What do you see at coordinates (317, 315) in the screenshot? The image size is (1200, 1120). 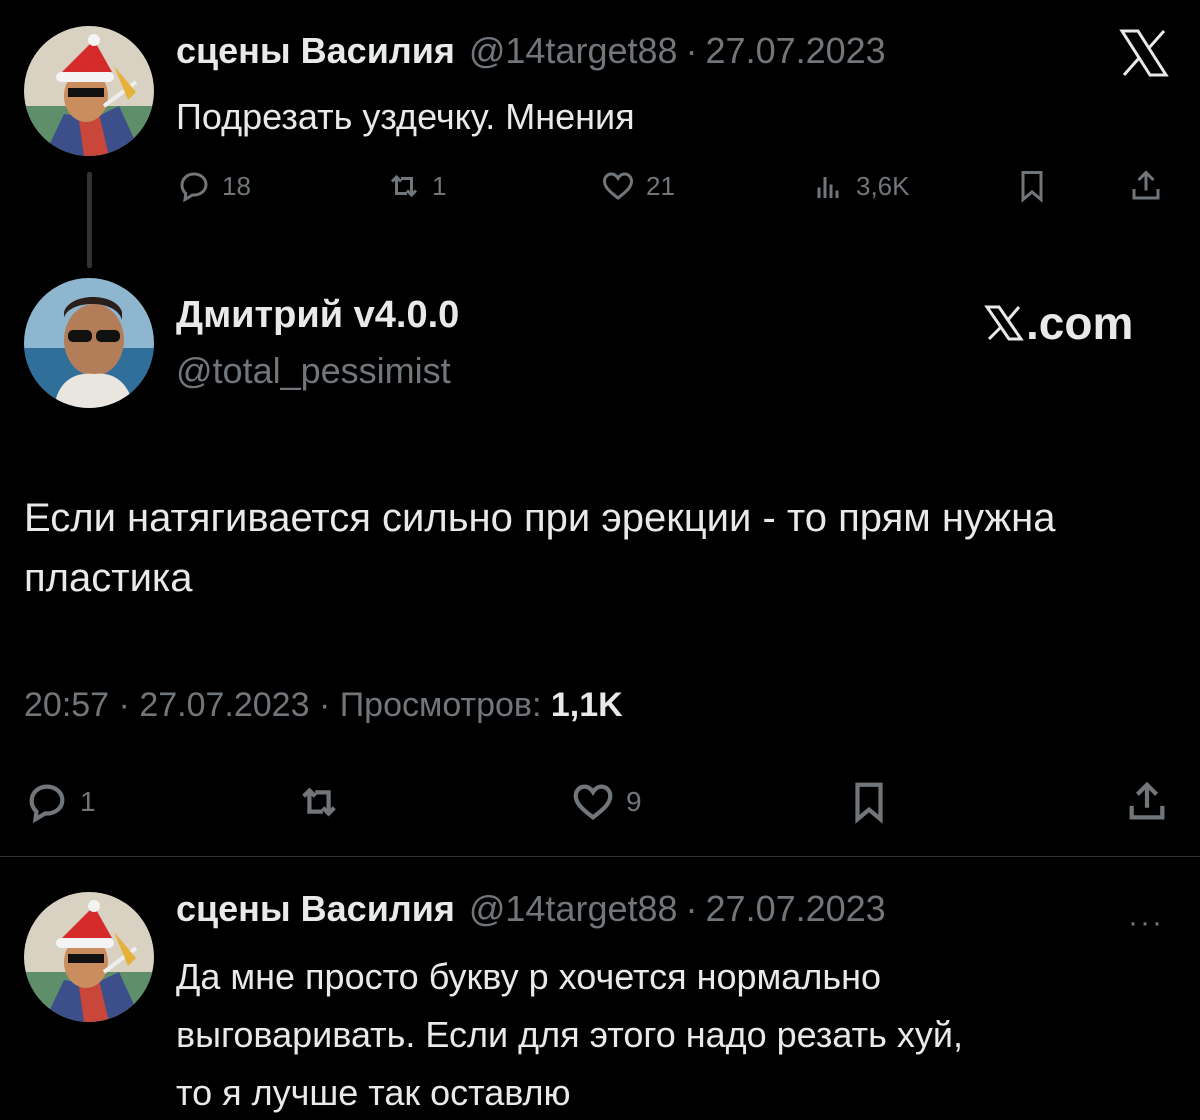 I see `author-name: Дмитрий v4.0.0` at bounding box center [317, 315].